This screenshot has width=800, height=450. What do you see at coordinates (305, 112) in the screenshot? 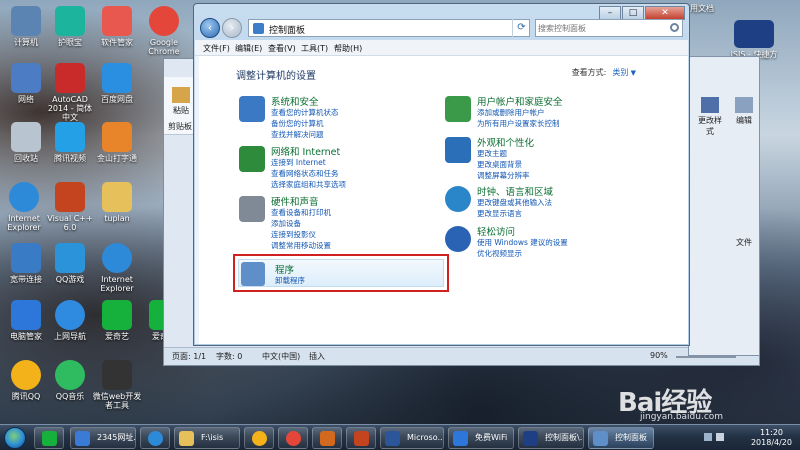
I see `link-view-status: 查看您的计算机状态` at bounding box center [305, 112].